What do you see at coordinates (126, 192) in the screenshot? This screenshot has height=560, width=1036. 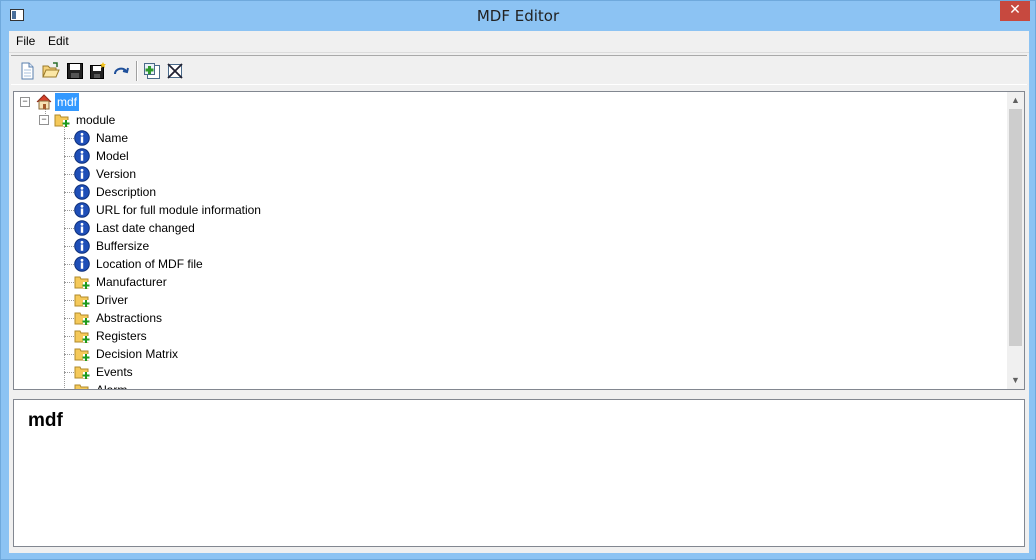 I see `tree-node-label: Description` at bounding box center [126, 192].